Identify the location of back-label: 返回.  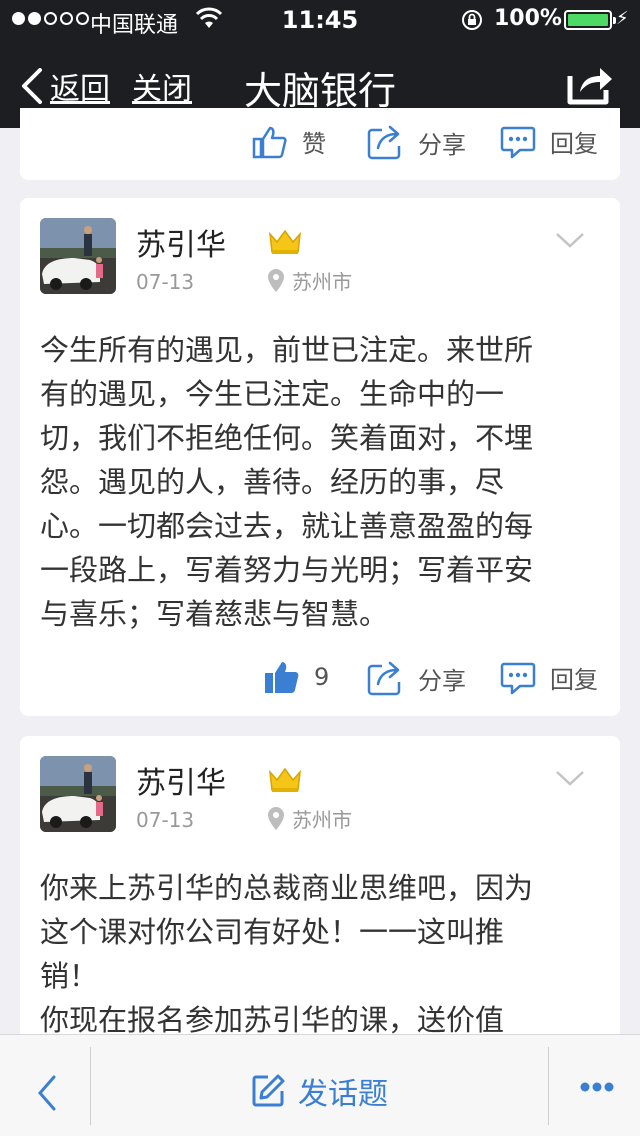
(80, 89).